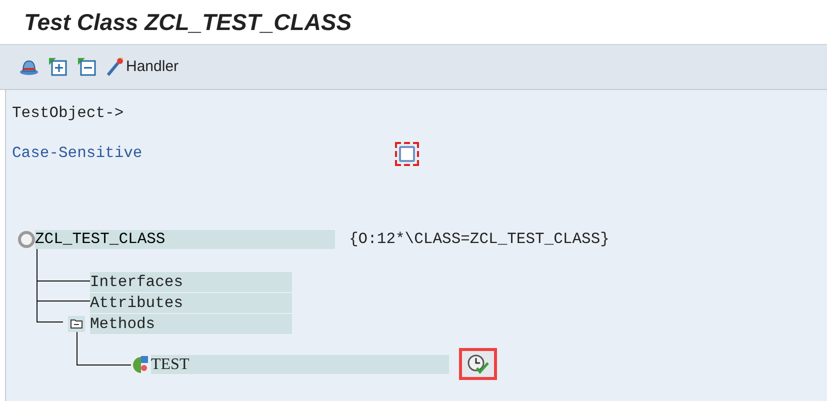 This screenshot has width=827, height=401. What do you see at coordinates (142, 67) in the screenshot?
I see `handler-button: Handler` at bounding box center [142, 67].